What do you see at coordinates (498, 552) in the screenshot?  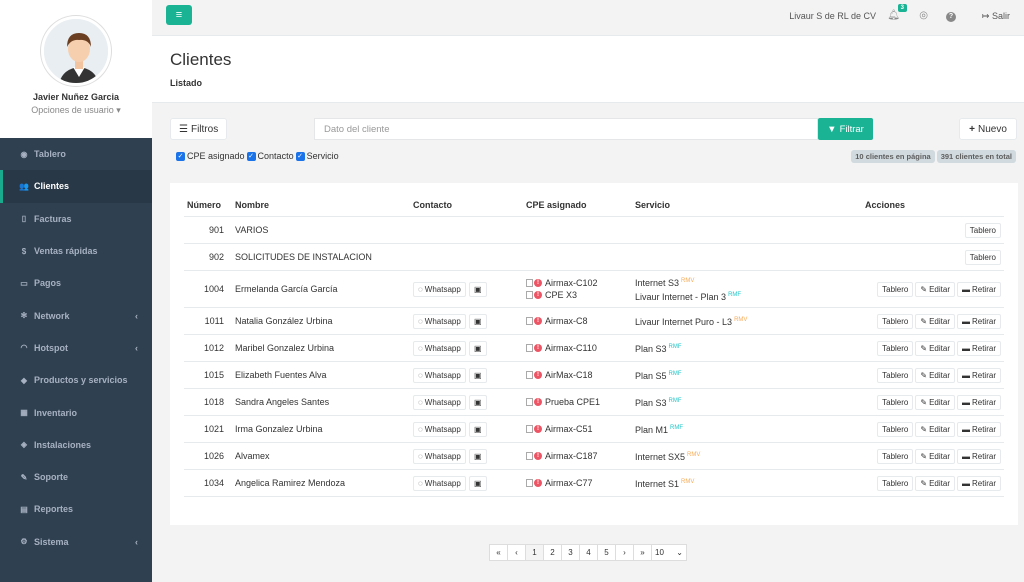 I see `page-link: «` at bounding box center [498, 552].